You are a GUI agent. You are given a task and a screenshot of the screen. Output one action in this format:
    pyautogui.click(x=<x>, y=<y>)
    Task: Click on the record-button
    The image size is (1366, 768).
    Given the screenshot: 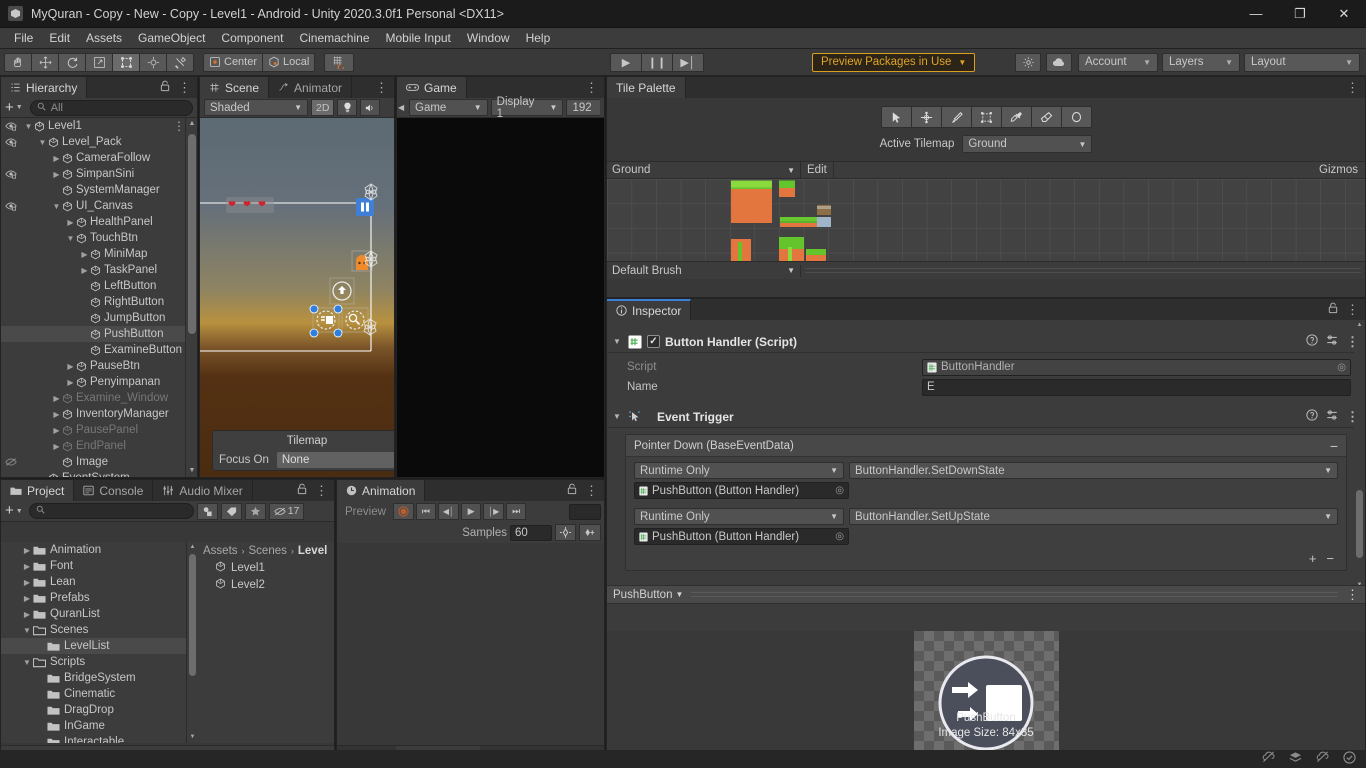 What is the action you would take?
    pyautogui.click(x=403, y=511)
    